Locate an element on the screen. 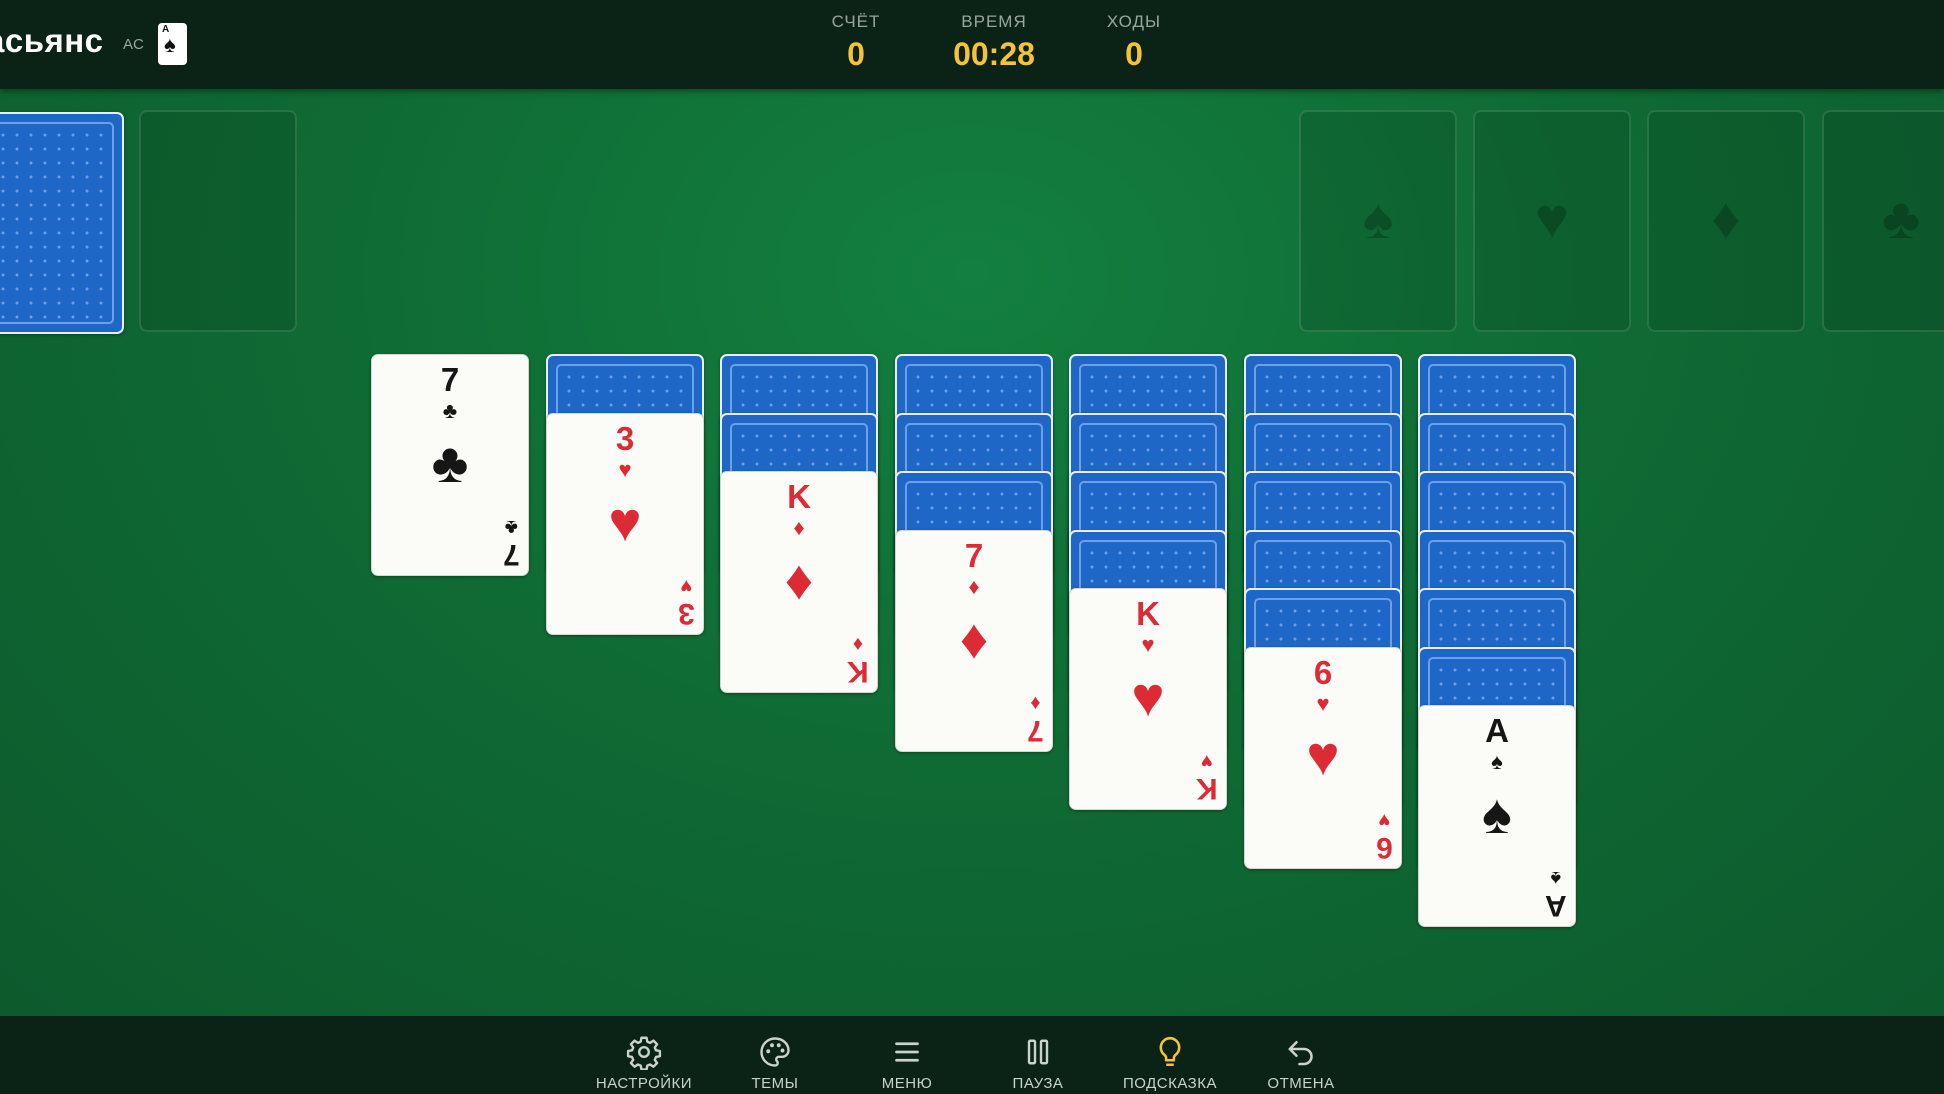 The image size is (1944, 1094). foundation-diamonds: ♦ is located at coordinates (1726, 221).